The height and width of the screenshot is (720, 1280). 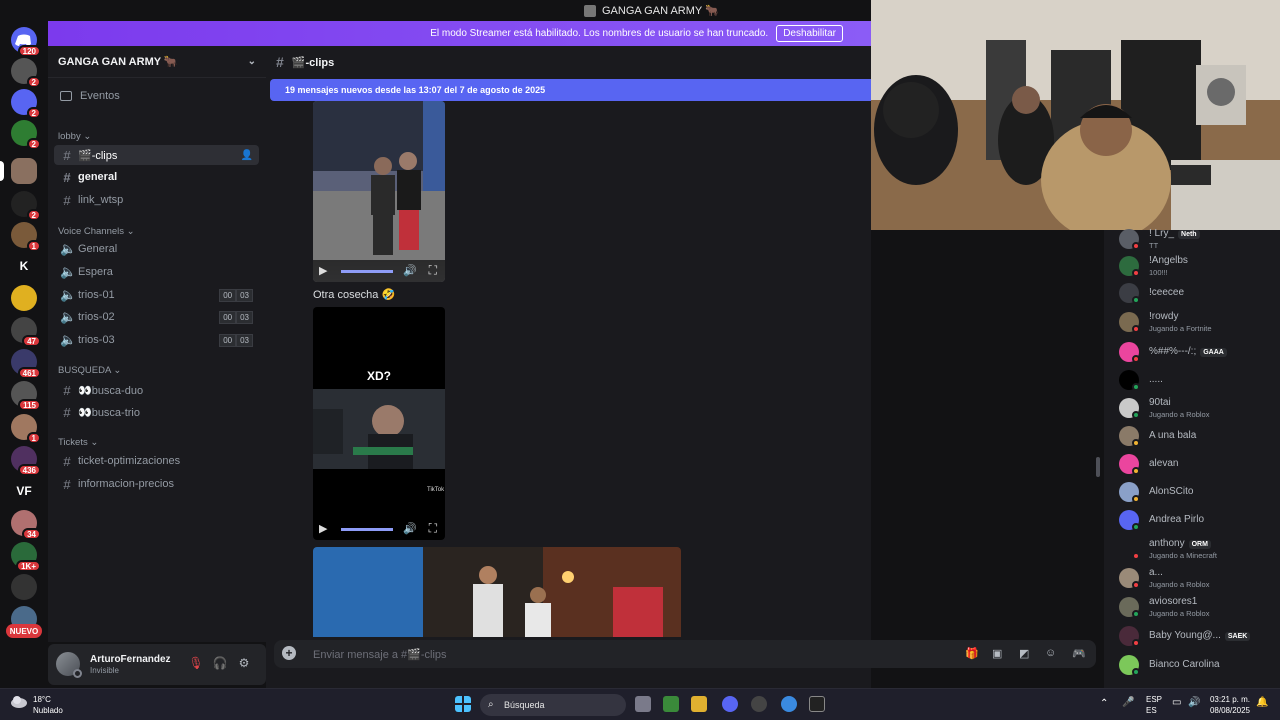 I want to click on channel-general: # general, so click(x=156, y=177).